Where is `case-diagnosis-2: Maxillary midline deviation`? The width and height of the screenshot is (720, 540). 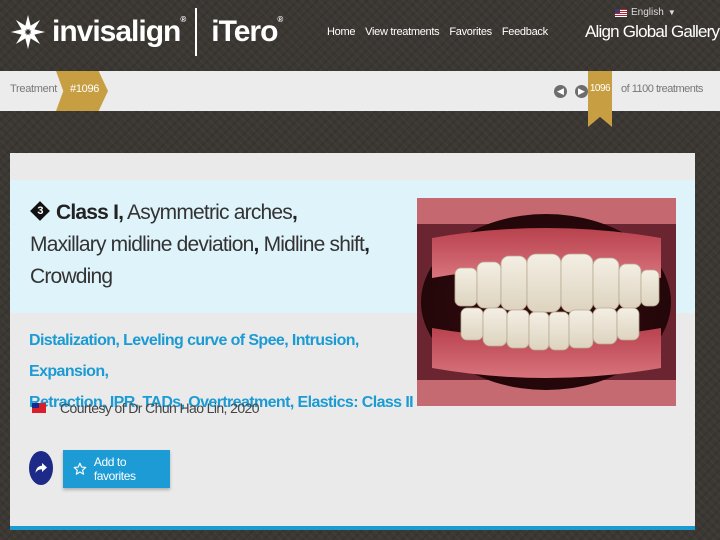
case-diagnosis-2: Maxillary midline deviation is located at coordinates (142, 244).